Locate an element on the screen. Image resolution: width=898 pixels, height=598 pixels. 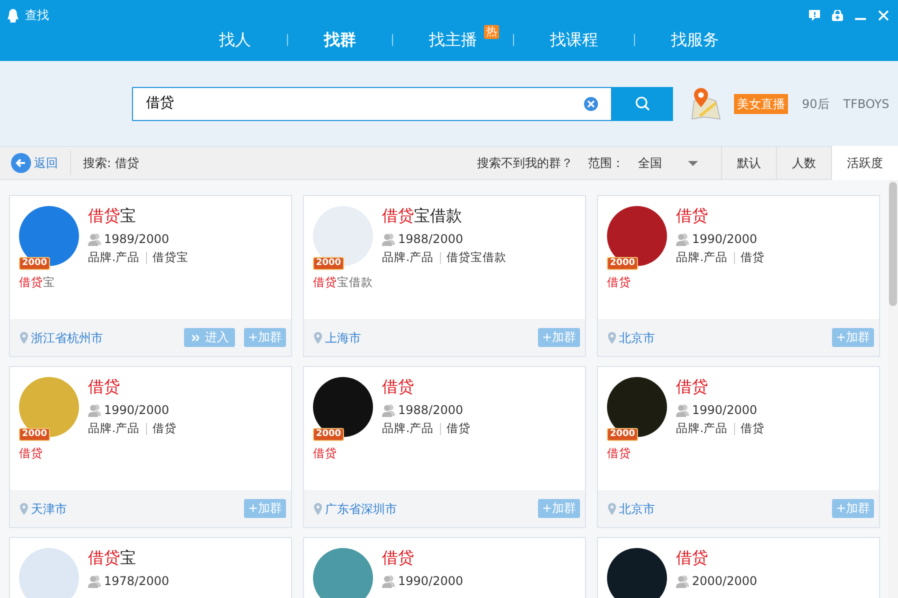
hot-badge: 热 is located at coordinates (491, 32).